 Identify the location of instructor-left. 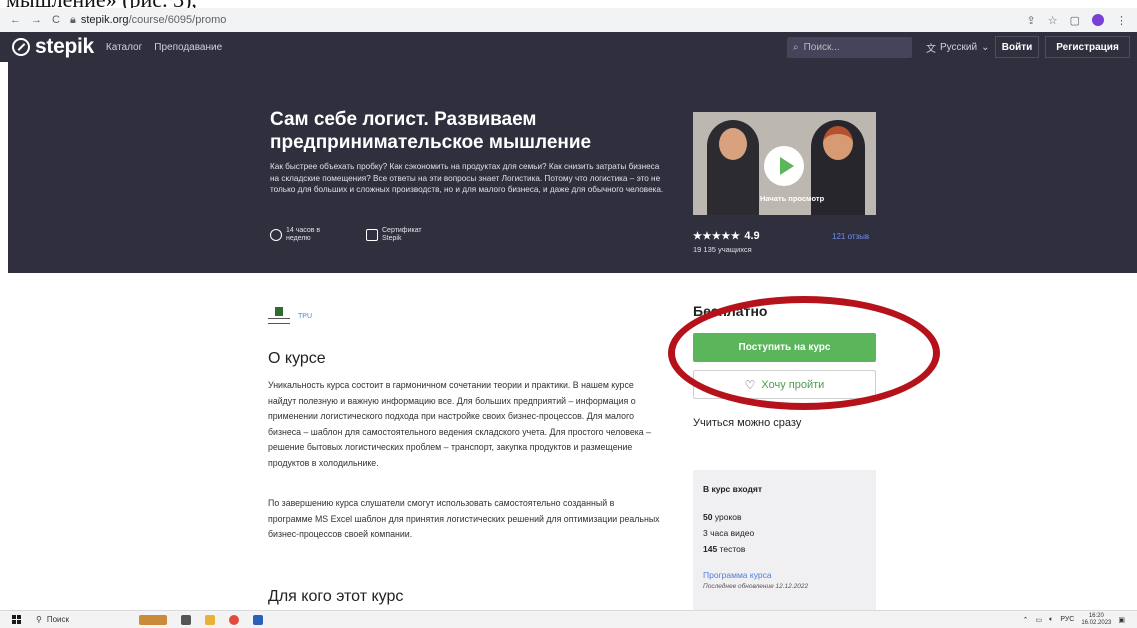
(733, 167).